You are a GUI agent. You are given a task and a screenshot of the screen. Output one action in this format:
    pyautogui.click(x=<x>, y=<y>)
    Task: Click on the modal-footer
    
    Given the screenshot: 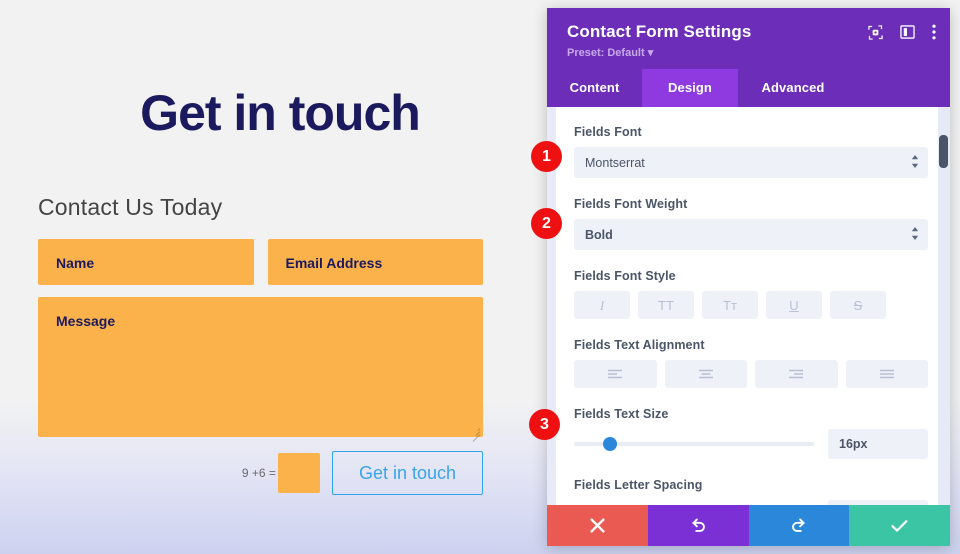 What is the action you would take?
    pyautogui.click(x=748, y=525)
    